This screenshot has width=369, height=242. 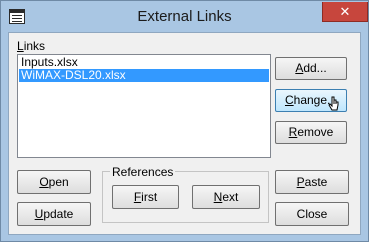 I want to click on remove-button: Remove, so click(x=311, y=132).